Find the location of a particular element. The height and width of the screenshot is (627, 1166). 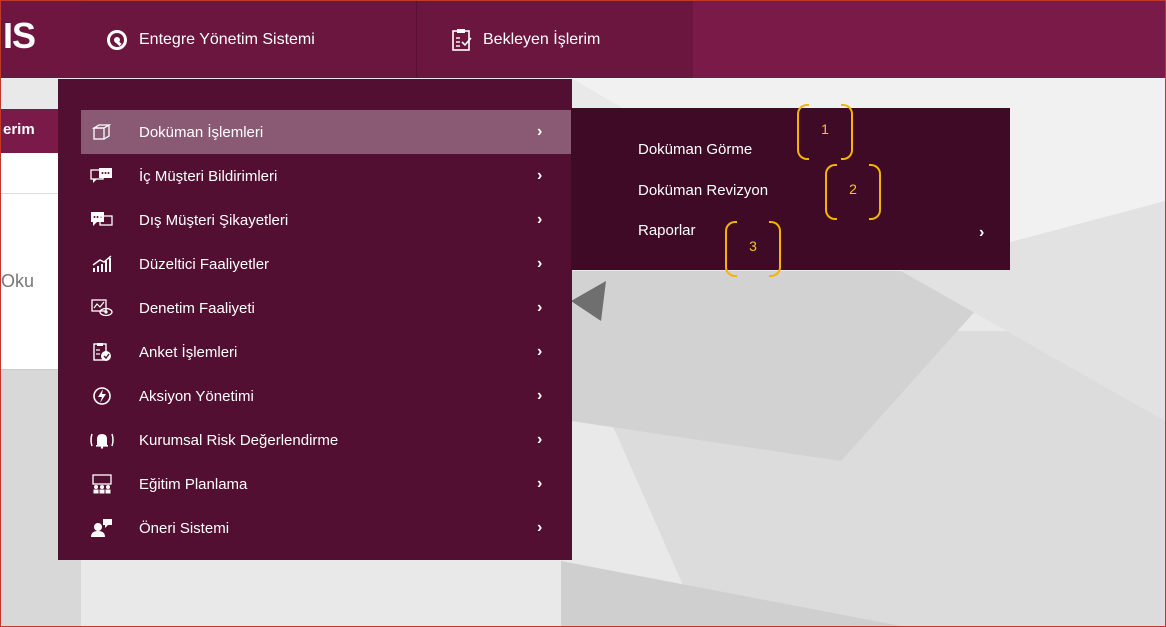

chat-icon is located at coordinates (102, 176).